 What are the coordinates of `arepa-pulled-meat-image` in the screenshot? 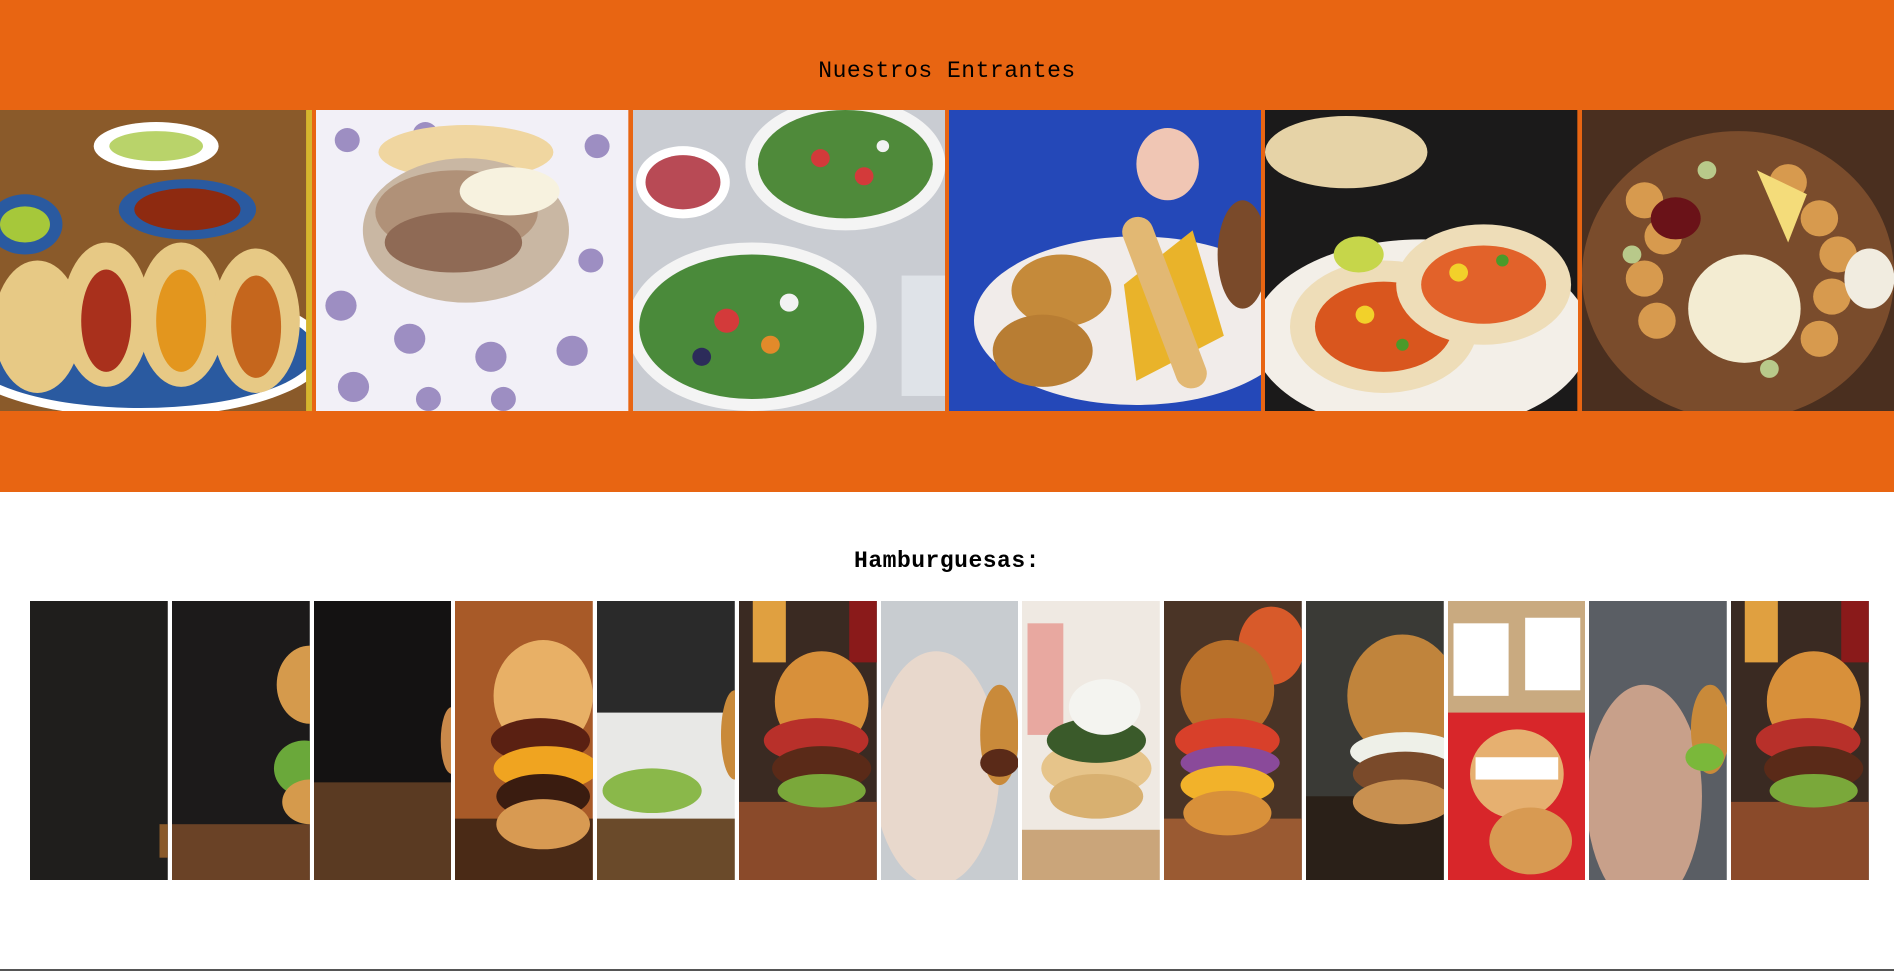 It's located at (472, 260).